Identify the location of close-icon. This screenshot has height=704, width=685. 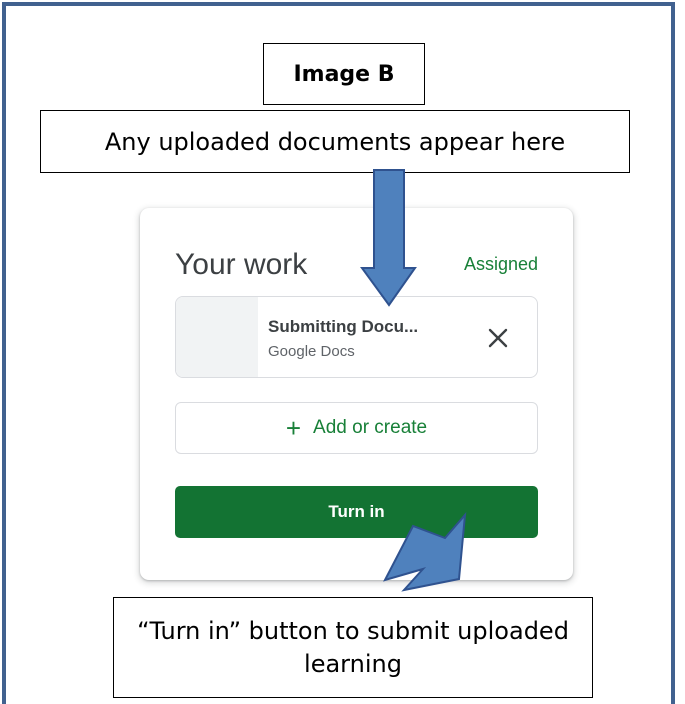
(498, 338).